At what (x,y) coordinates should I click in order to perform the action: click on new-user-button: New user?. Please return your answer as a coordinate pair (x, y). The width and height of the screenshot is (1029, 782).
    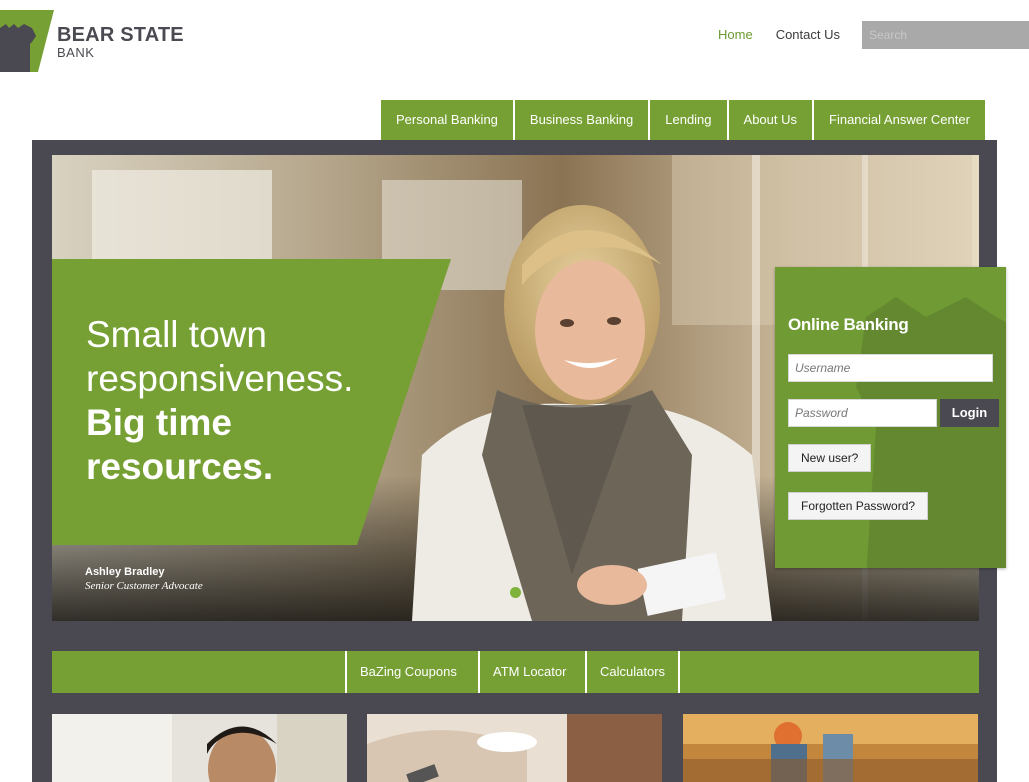
    Looking at the image, I should click on (830, 458).